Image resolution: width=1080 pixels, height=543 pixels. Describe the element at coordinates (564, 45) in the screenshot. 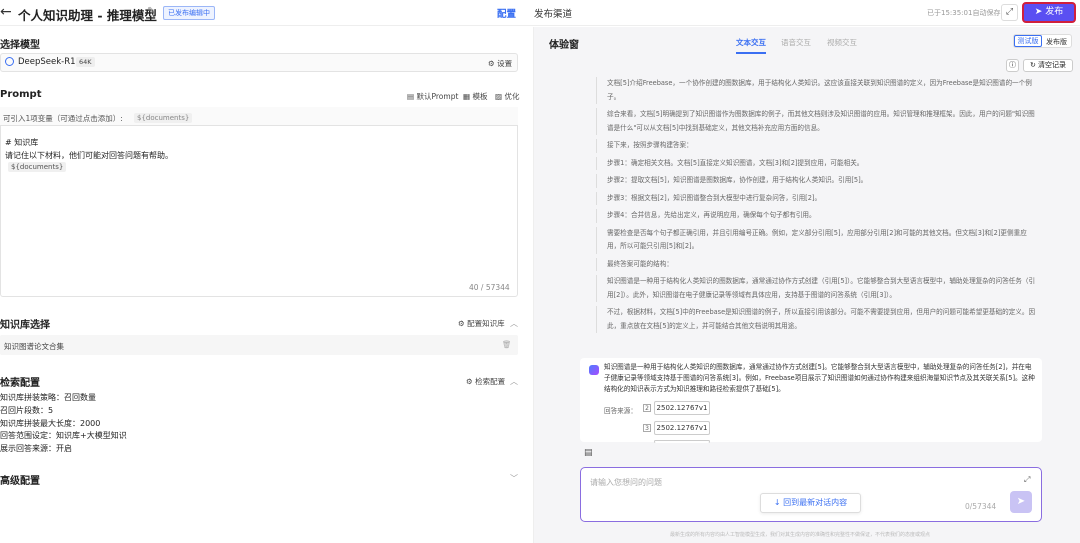

I see `preview-title: 体验窗` at that location.